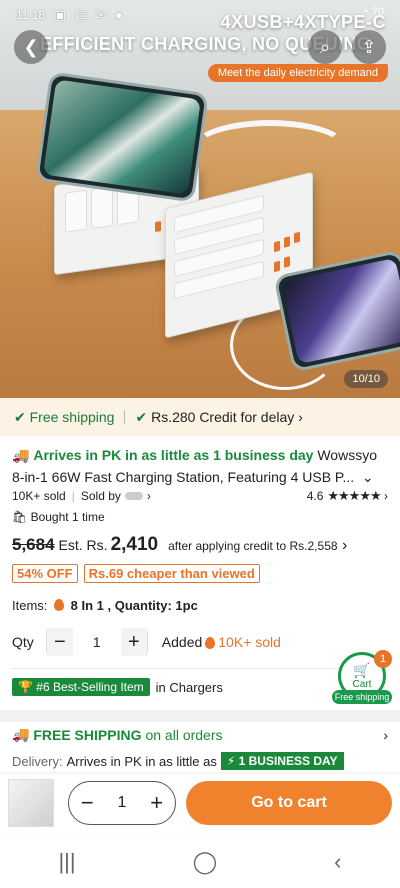 This screenshot has width=400, height=888. I want to click on bottom-quantity-value: 1, so click(122, 803).